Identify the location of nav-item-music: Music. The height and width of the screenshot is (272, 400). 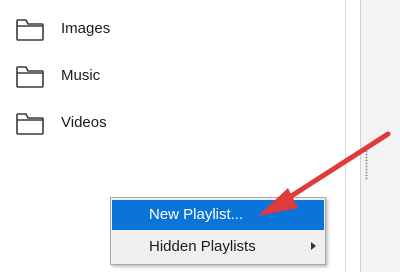
(172, 79).